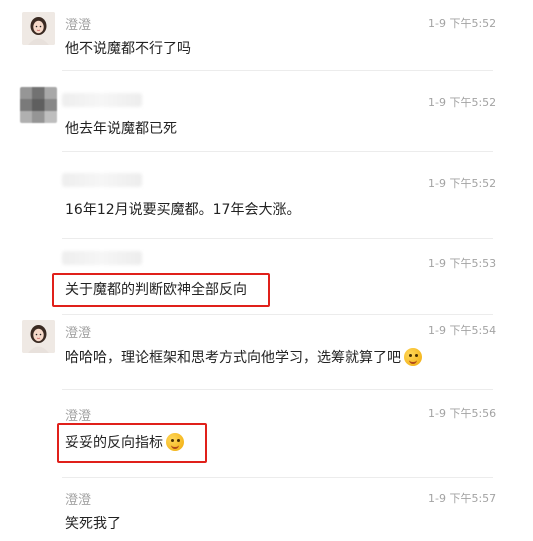 The height and width of the screenshot is (541, 533). Describe the element at coordinates (128, 49) in the screenshot. I see `message-text: 他不说魔都不行了吗` at that location.